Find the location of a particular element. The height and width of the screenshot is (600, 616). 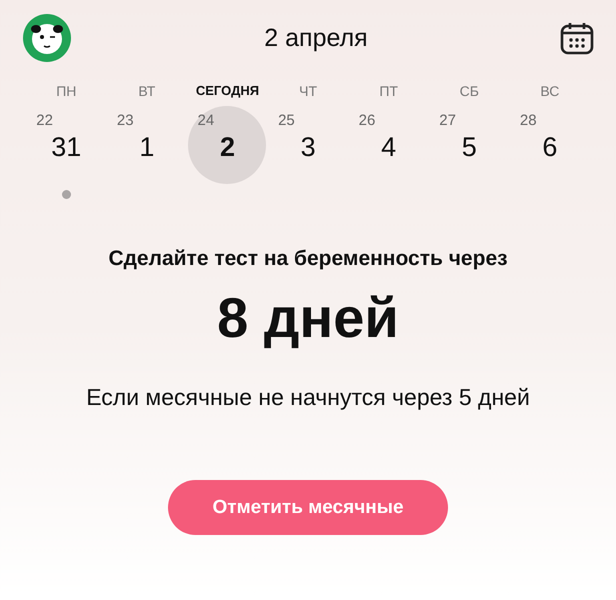

weekday-label: СБ is located at coordinates (469, 91).